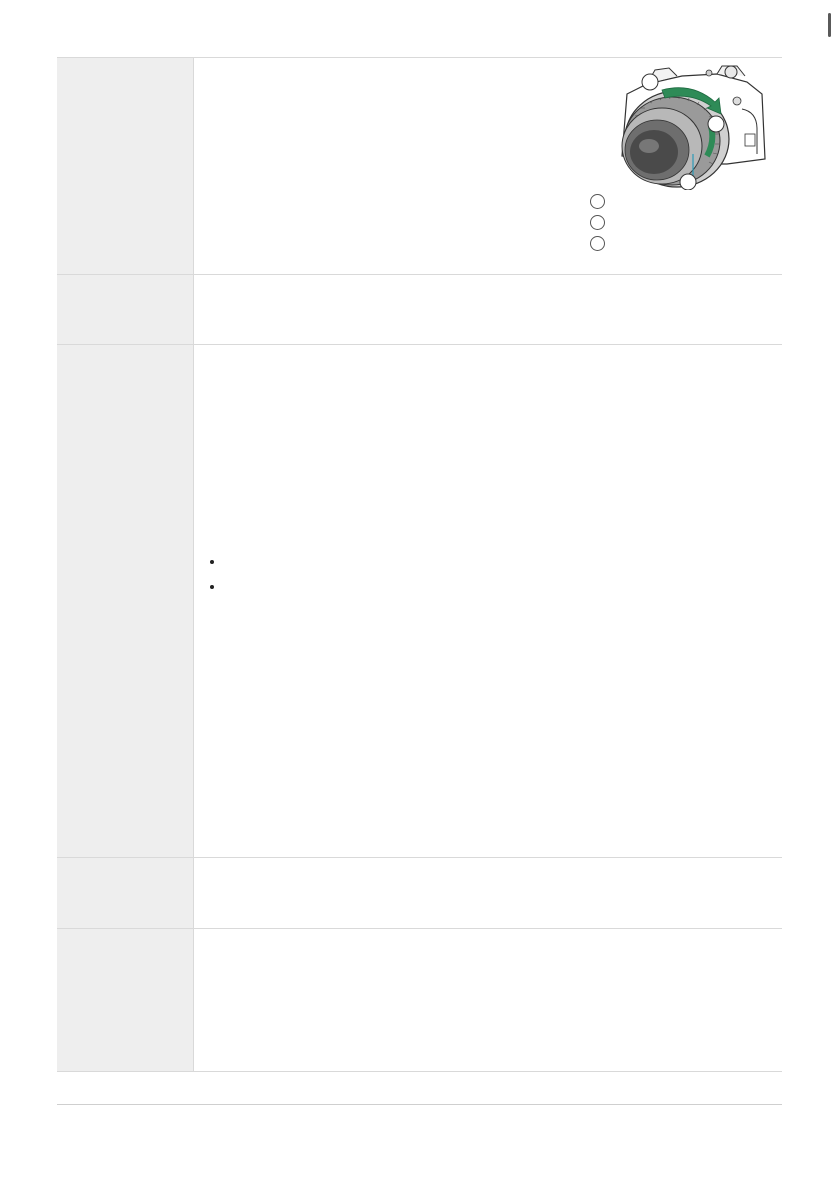 Image resolution: width=839 pixels, height=1191 pixels. What do you see at coordinates (693, 128) in the screenshot?
I see `camera-lens-ring-icon` at bounding box center [693, 128].